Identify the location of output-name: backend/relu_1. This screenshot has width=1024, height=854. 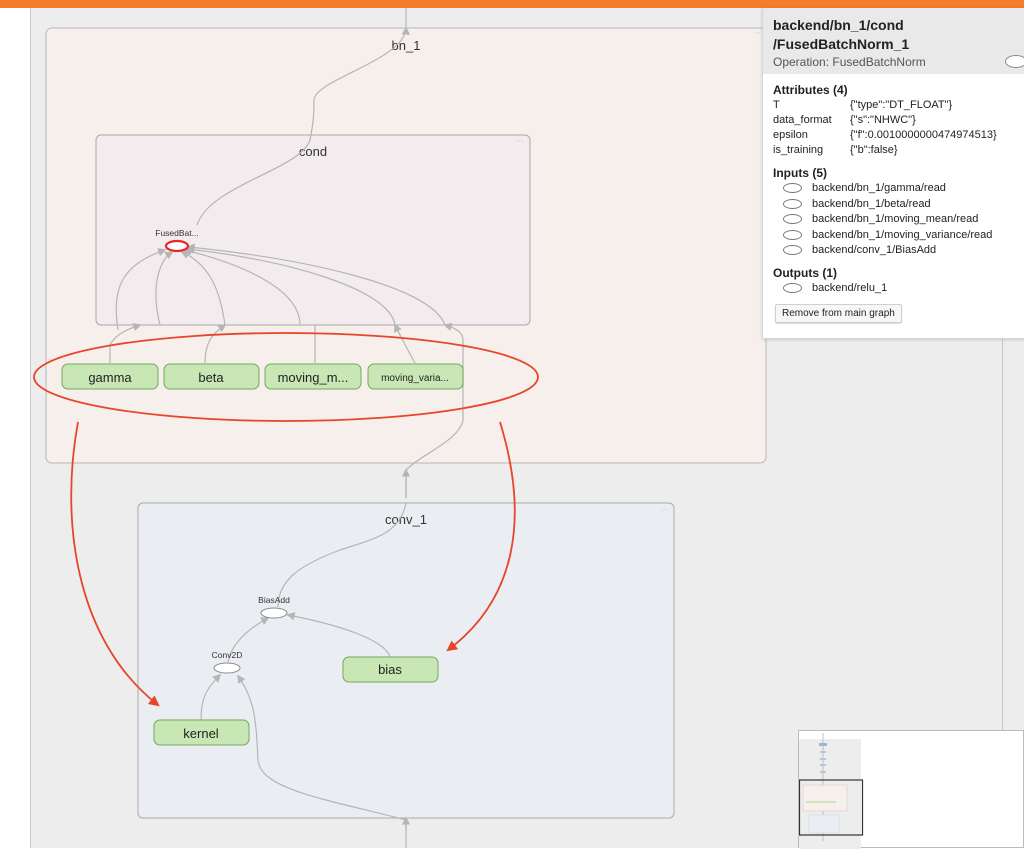
(850, 287).